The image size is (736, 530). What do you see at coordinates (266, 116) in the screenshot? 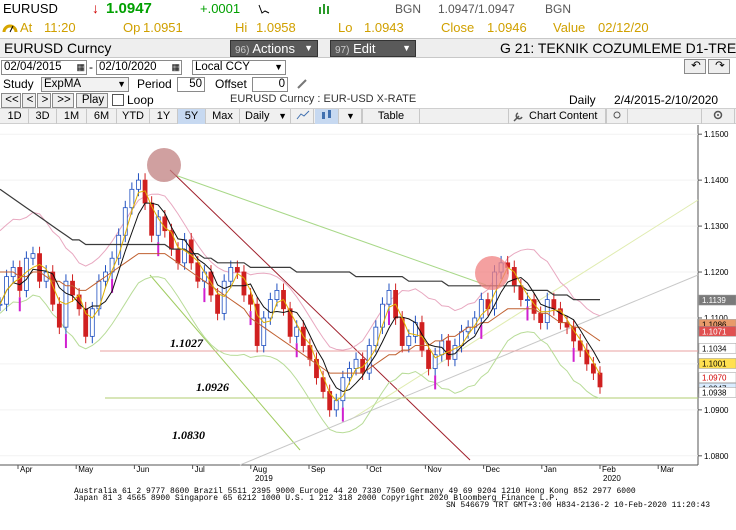
I see `frequency-select: Daily ▼` at bounding box center [266, 116].